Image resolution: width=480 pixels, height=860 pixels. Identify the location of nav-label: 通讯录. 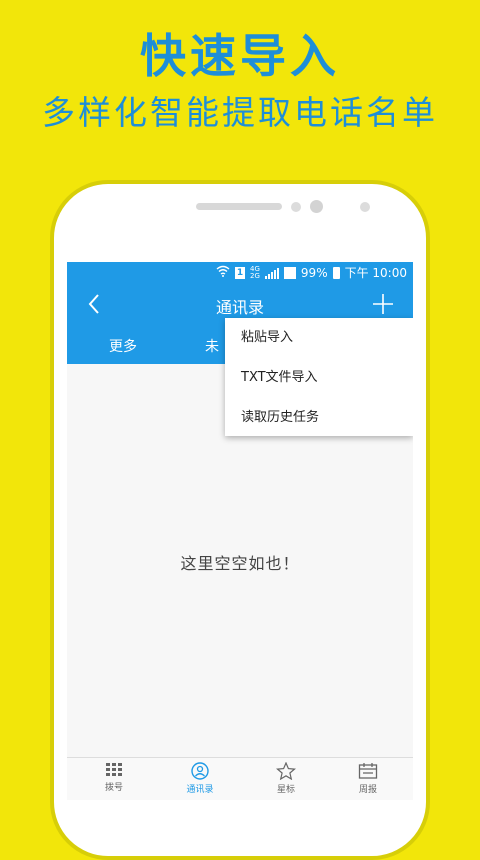
(200, 790).